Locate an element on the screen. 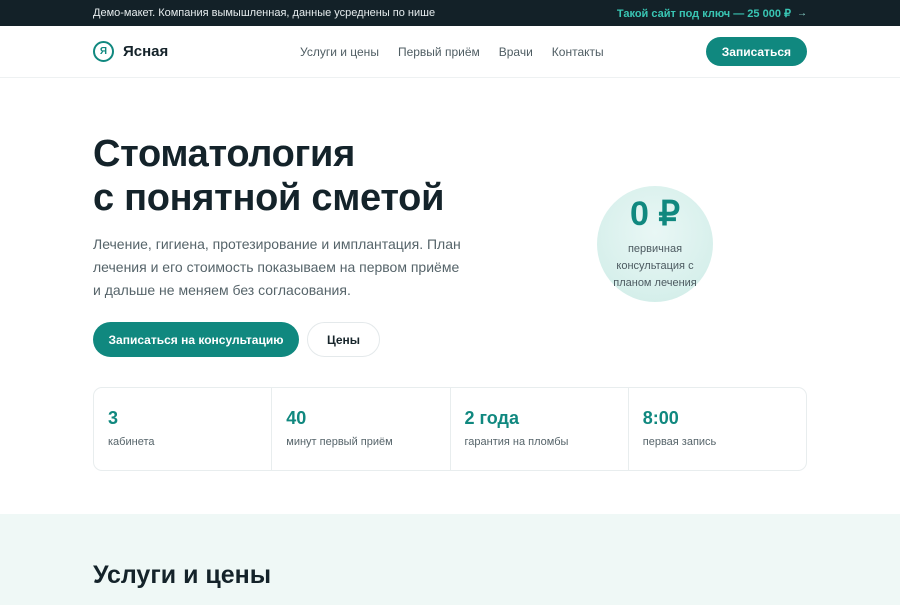 The width and height of the screenshot is (900, 605). hero-title: Стоматология с понятной сметой is located at coordinates (308, 176).